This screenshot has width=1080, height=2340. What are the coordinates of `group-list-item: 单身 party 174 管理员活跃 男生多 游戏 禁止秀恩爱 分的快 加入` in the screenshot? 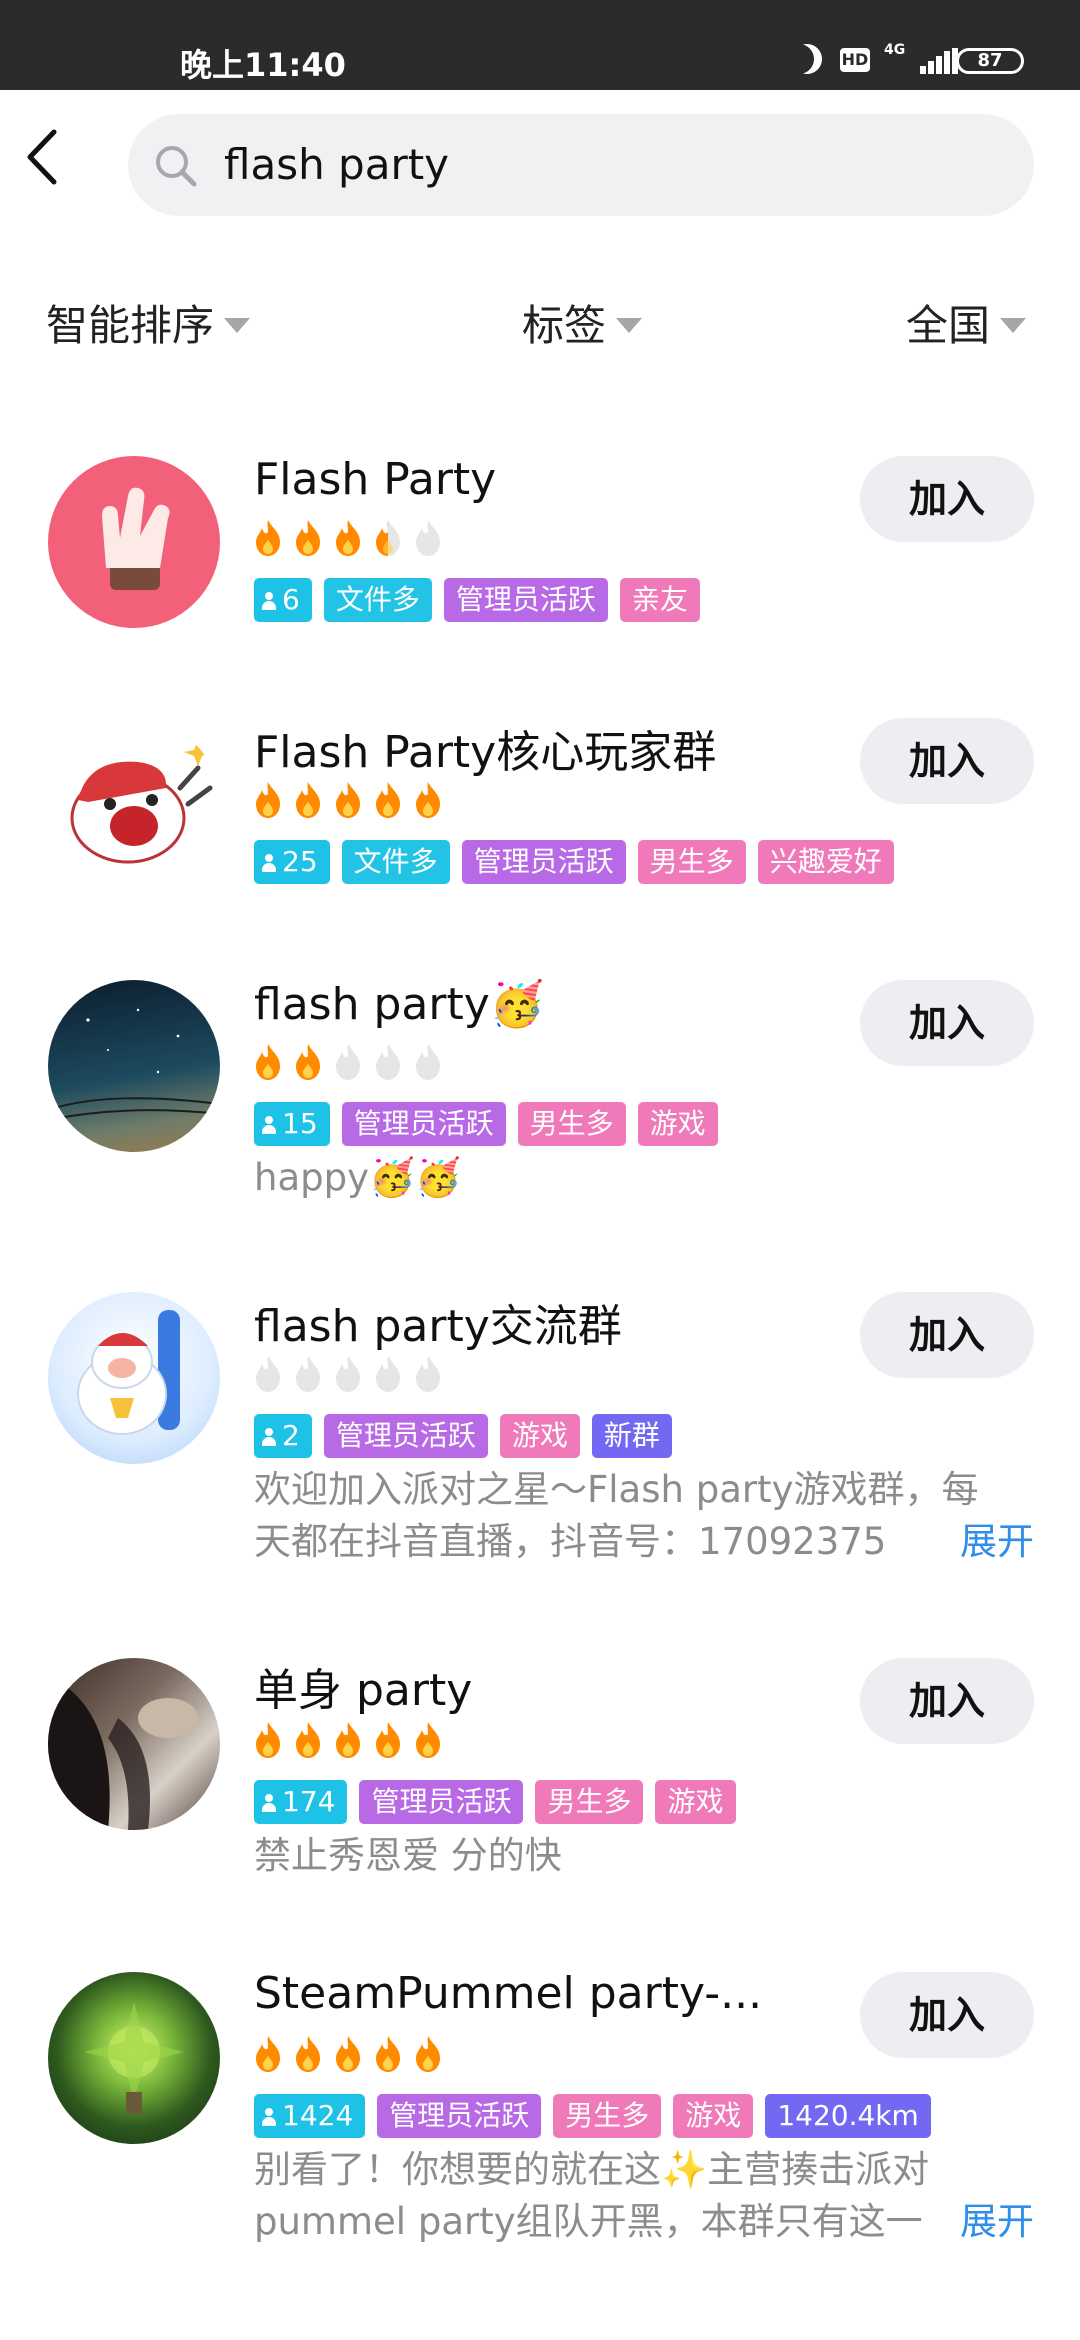 It's located at (540, 1774).